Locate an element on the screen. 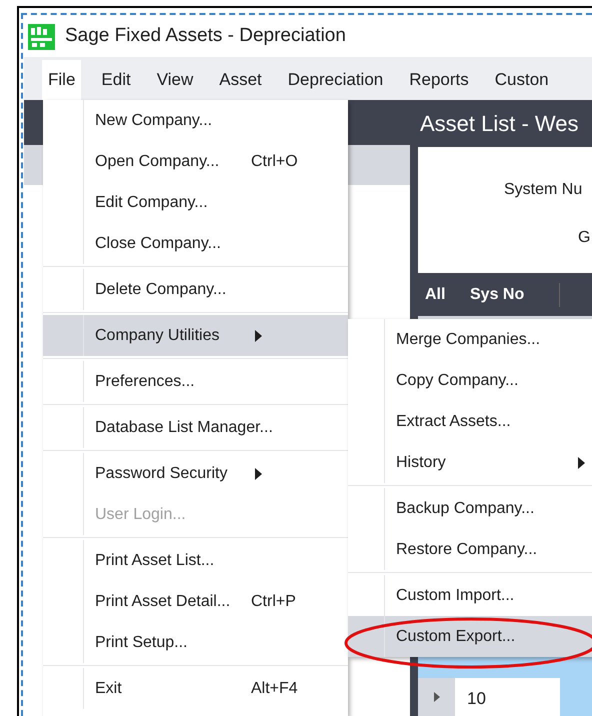  menu-bar-item: Depreciation is located at coordinates (336, 80).